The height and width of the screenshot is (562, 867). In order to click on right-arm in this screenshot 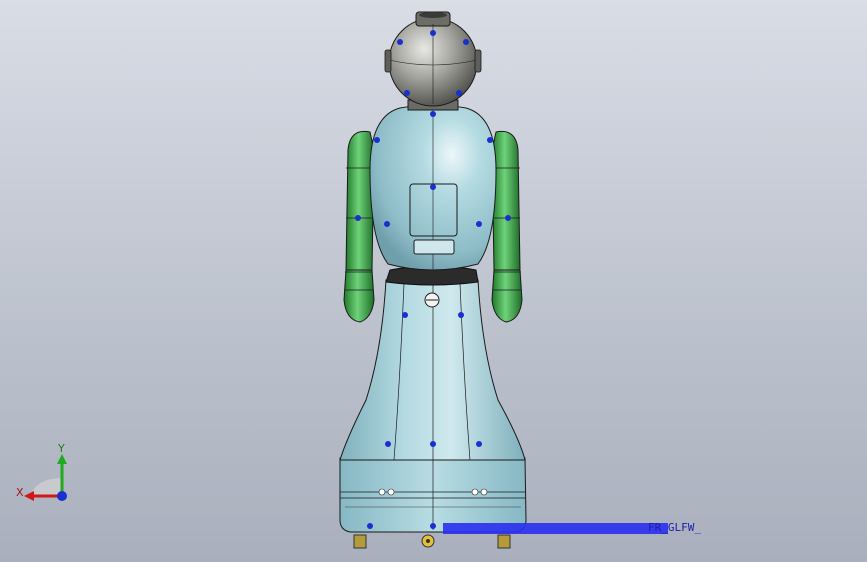, I will do `click(507, 226)`.